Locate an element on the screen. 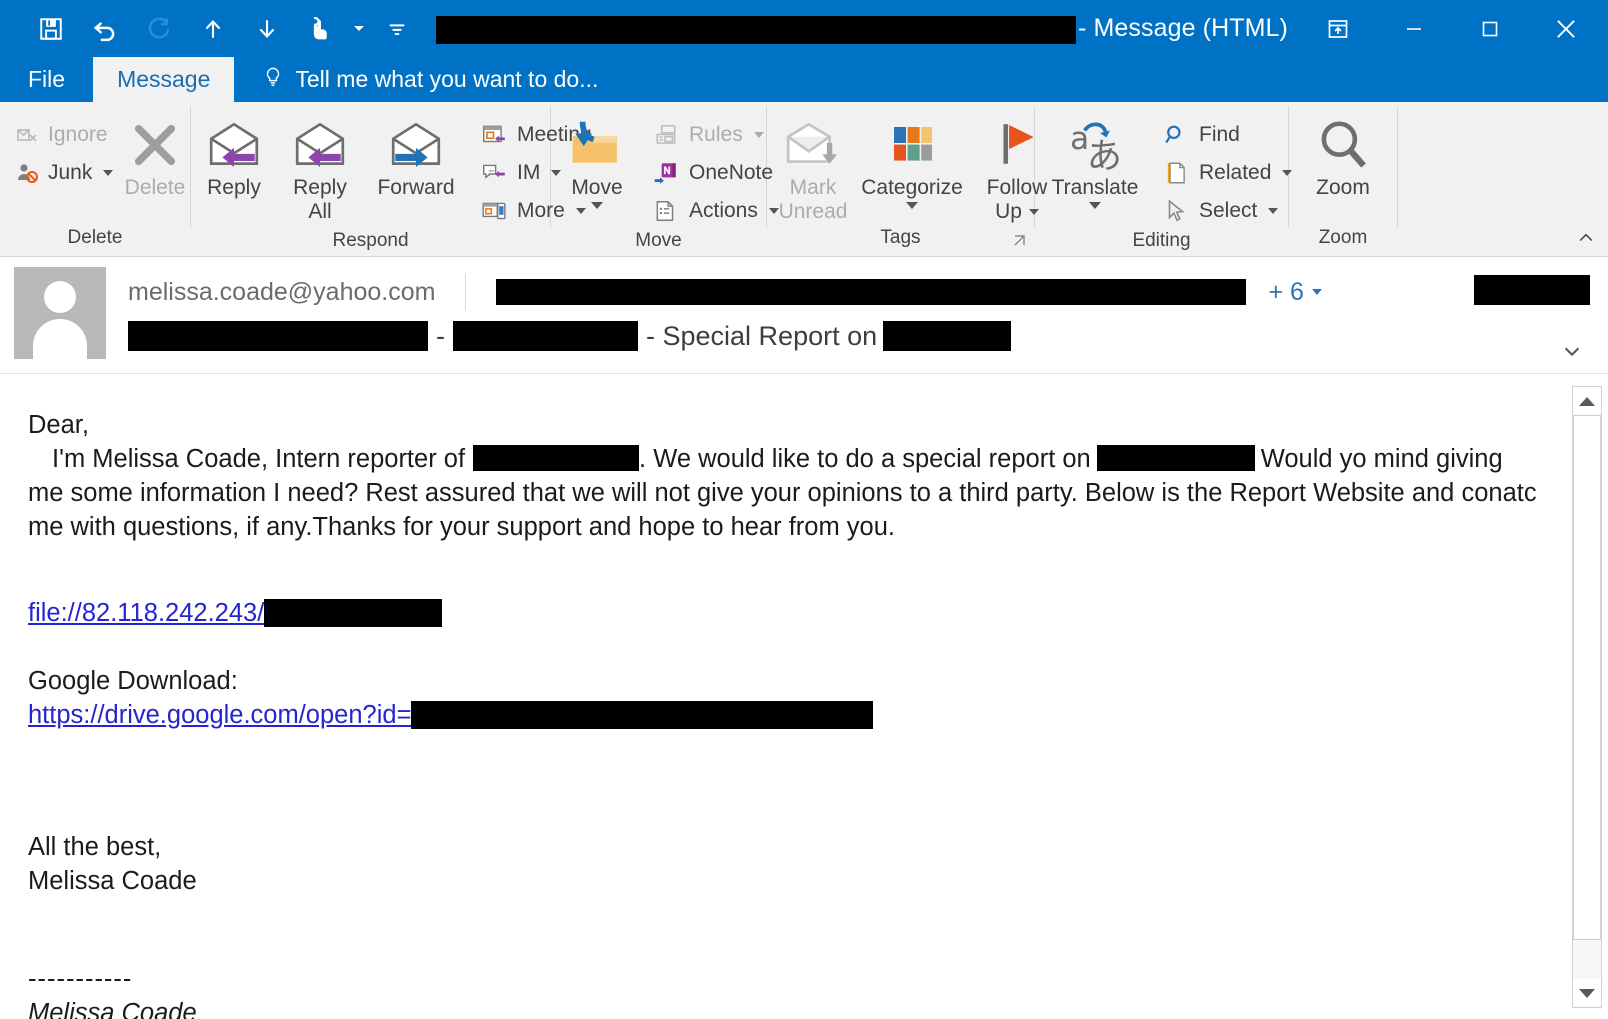 Image resolution: width=1608 pixels, height=1019 pixels. move-dropdown-caret-icon is located at coordinates (597, 205).